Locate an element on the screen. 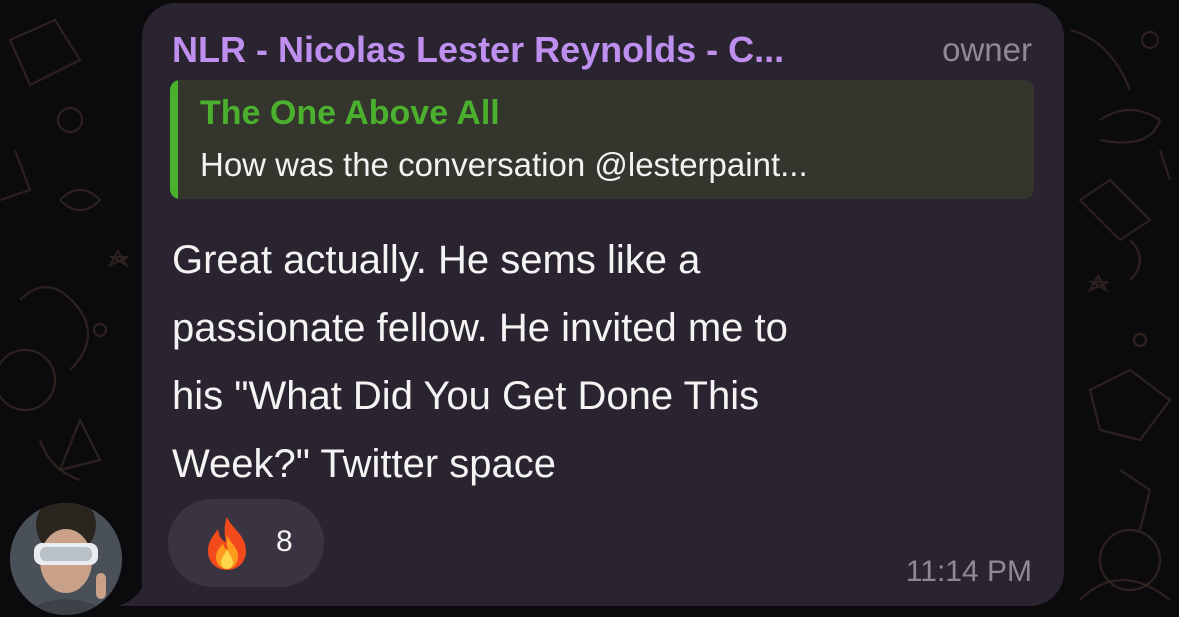 The height and width of the screenshot is (617, 1179). message-line: Week?" Twitter space is located at coordinates (364, 464).